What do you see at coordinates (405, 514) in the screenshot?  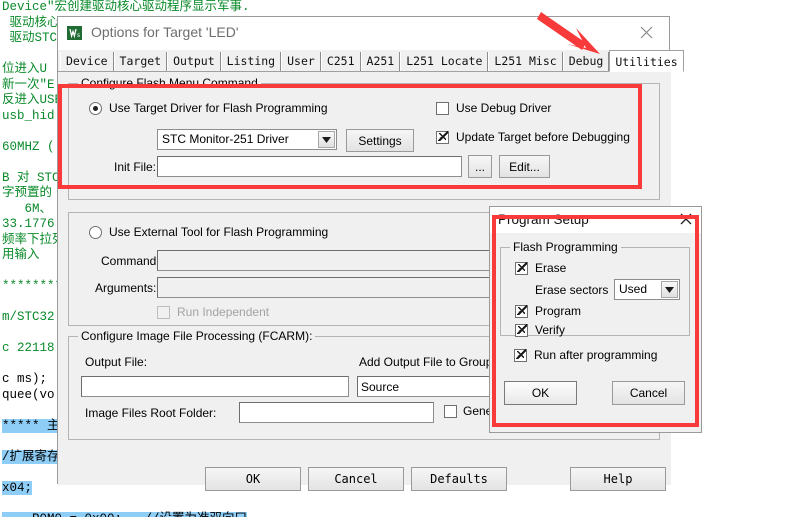 I see `editor-line: P0M0 = 0x00; //设置为准双向口` at bounding box center [405, 514].